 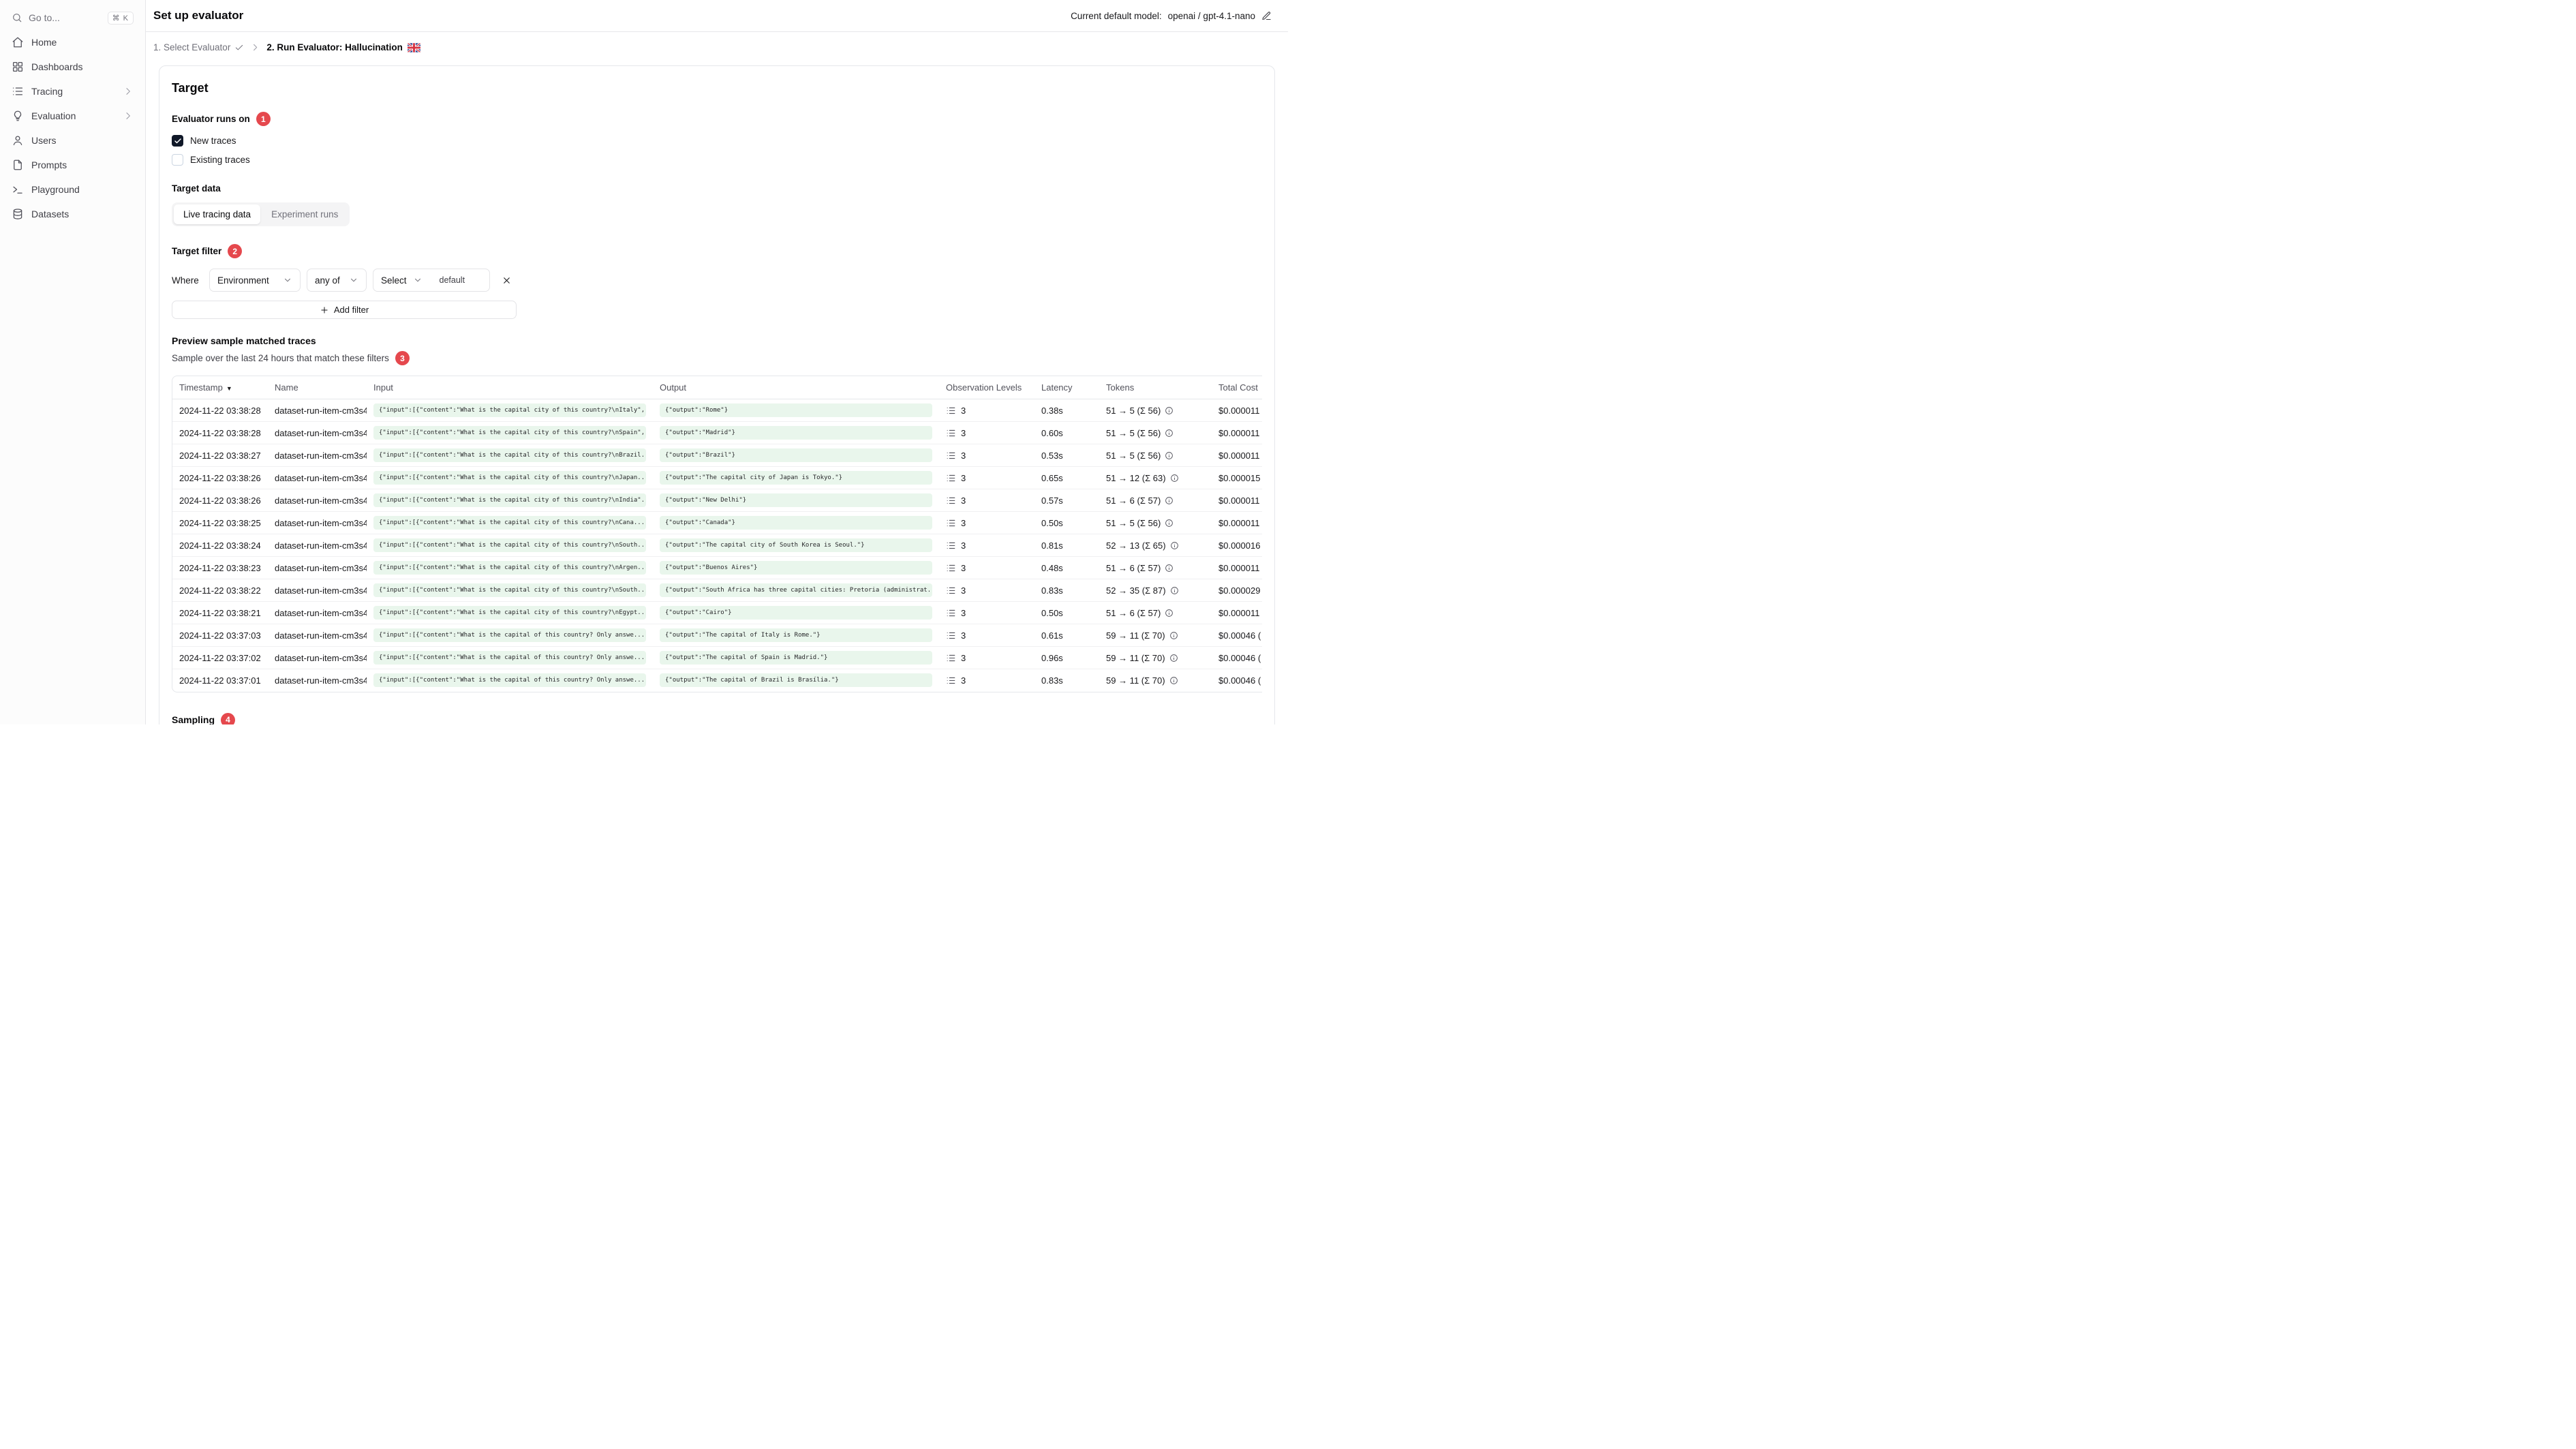 What do you see at coordinates (1155, 680) in the screenshot?
I see `cell-tokens: 59 → 11 (Σ 70)` at bounding box center [1155, 680].